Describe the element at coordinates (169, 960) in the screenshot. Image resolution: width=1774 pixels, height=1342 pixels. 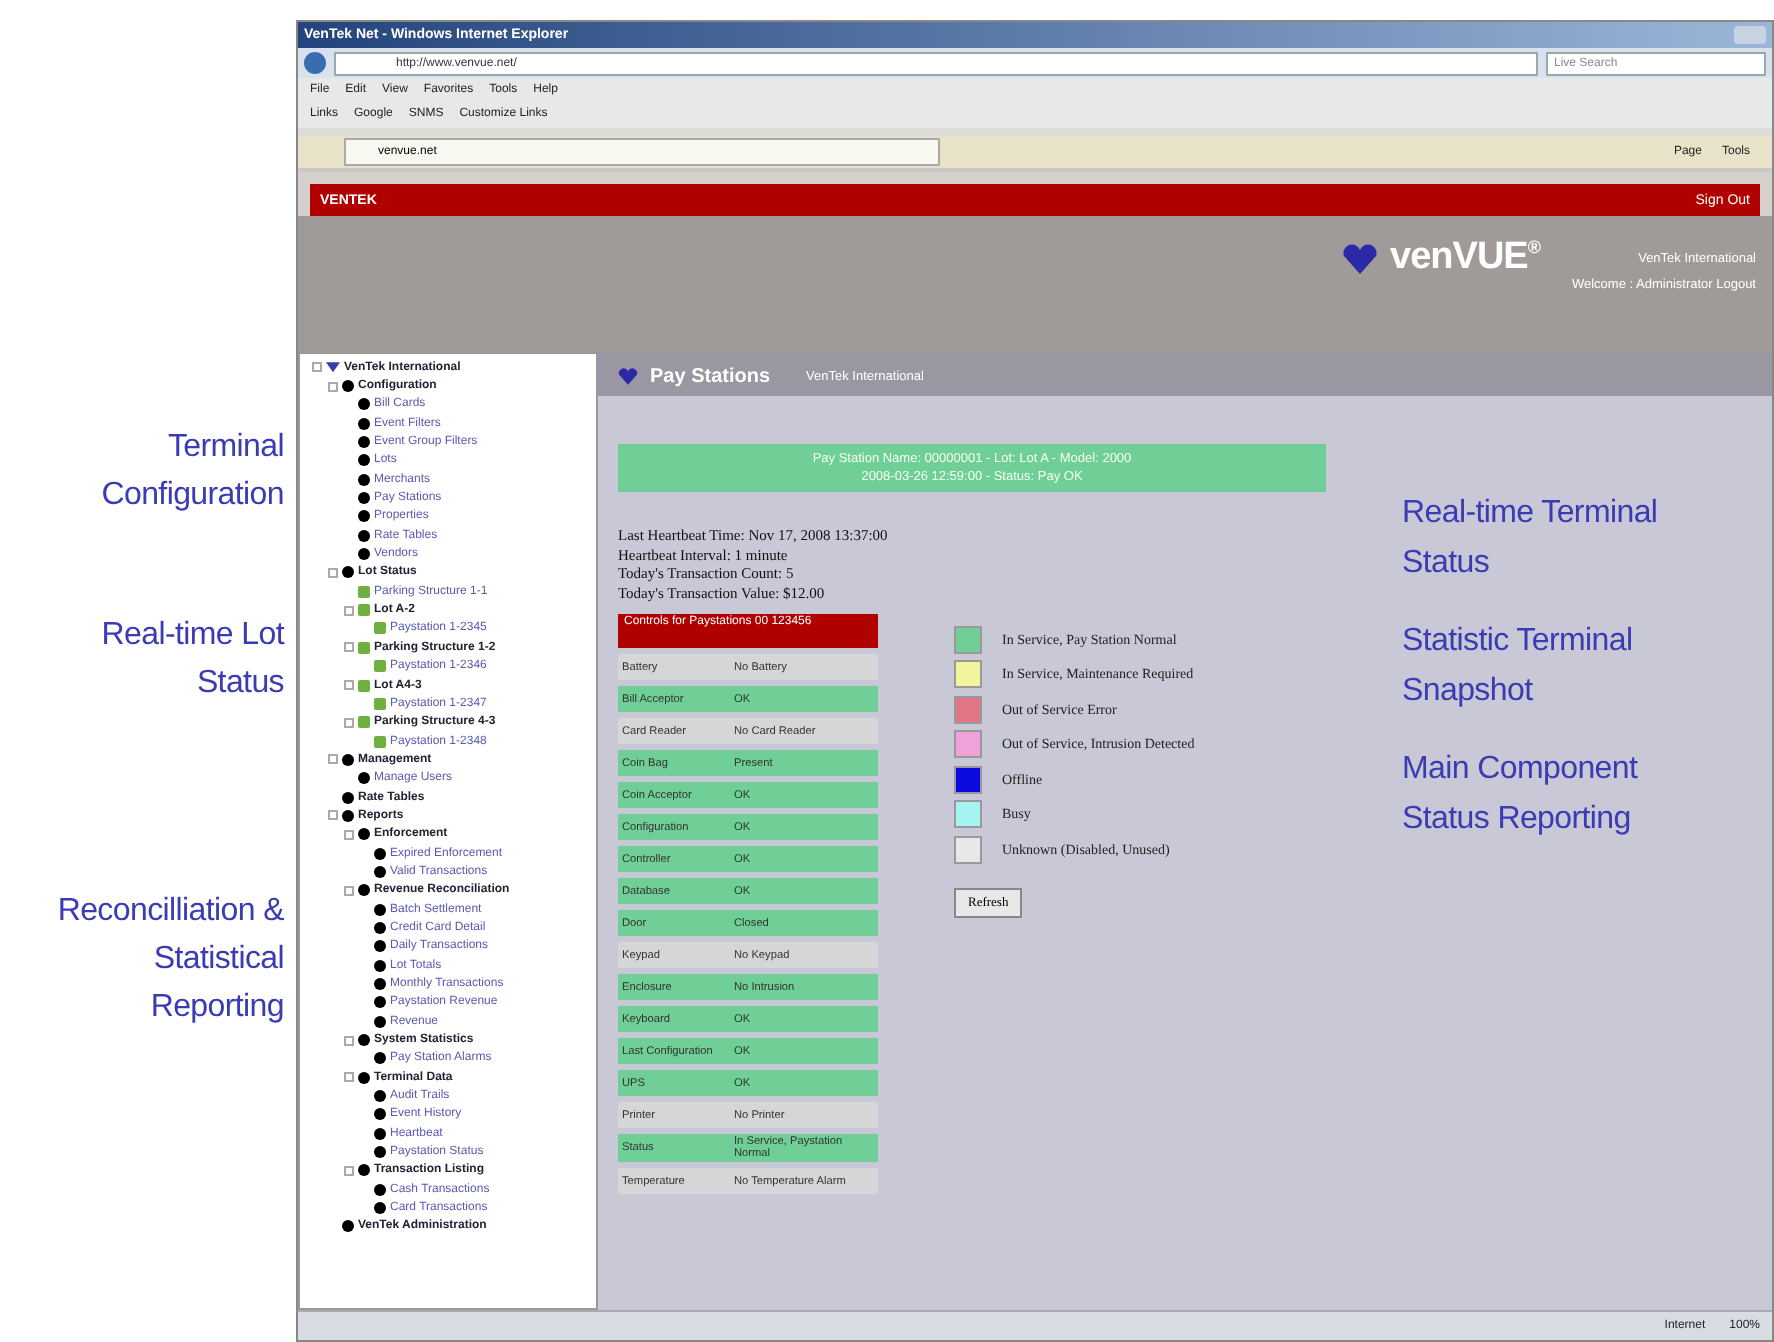
I see `annotation-label: Reconcilliation & Statistical Reporting` at that location.